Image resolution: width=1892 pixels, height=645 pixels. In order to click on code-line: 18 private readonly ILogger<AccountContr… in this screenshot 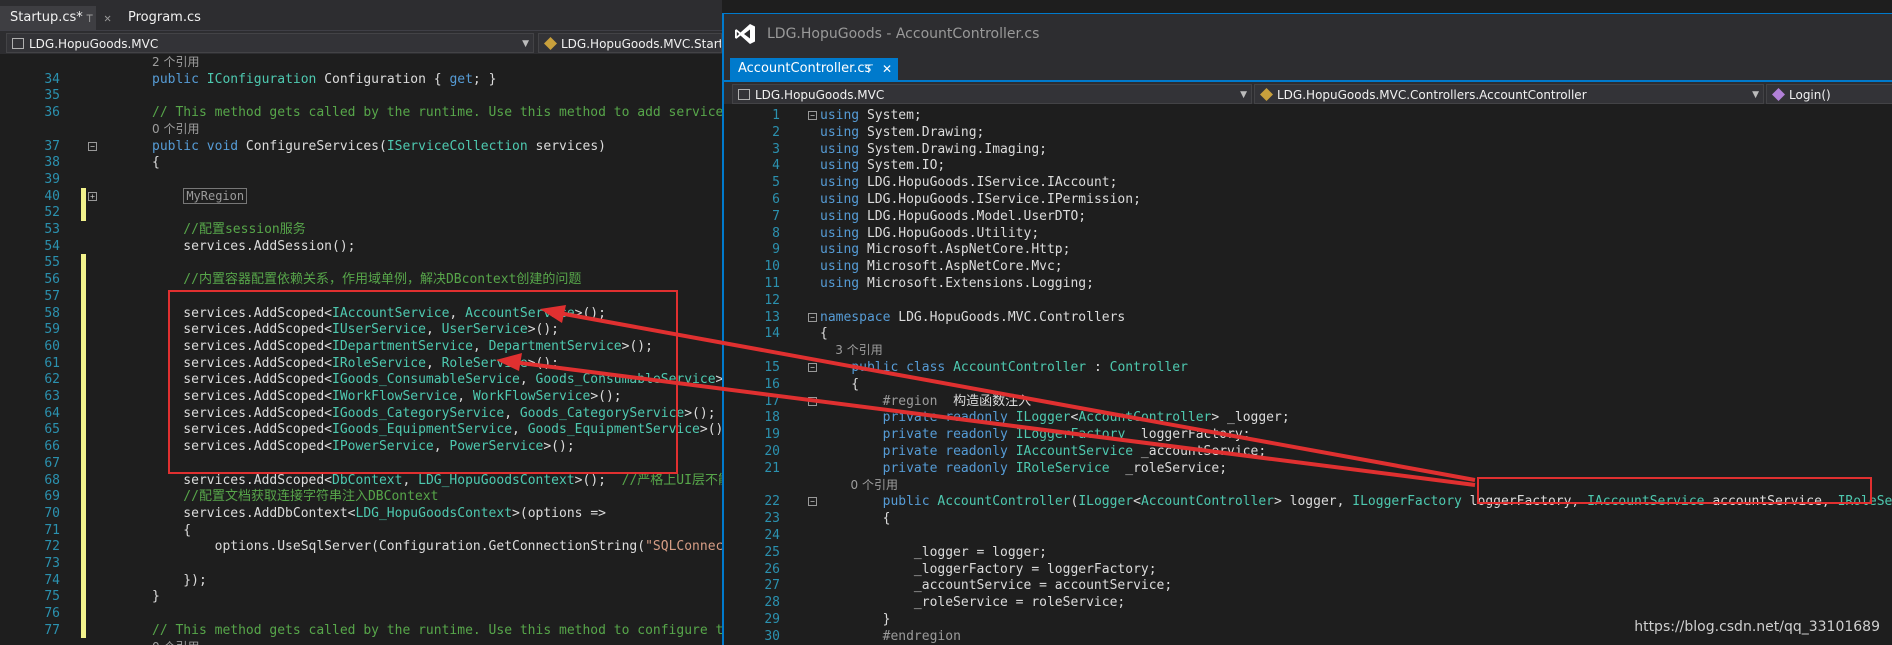, I will do `click(1308, 417)`.